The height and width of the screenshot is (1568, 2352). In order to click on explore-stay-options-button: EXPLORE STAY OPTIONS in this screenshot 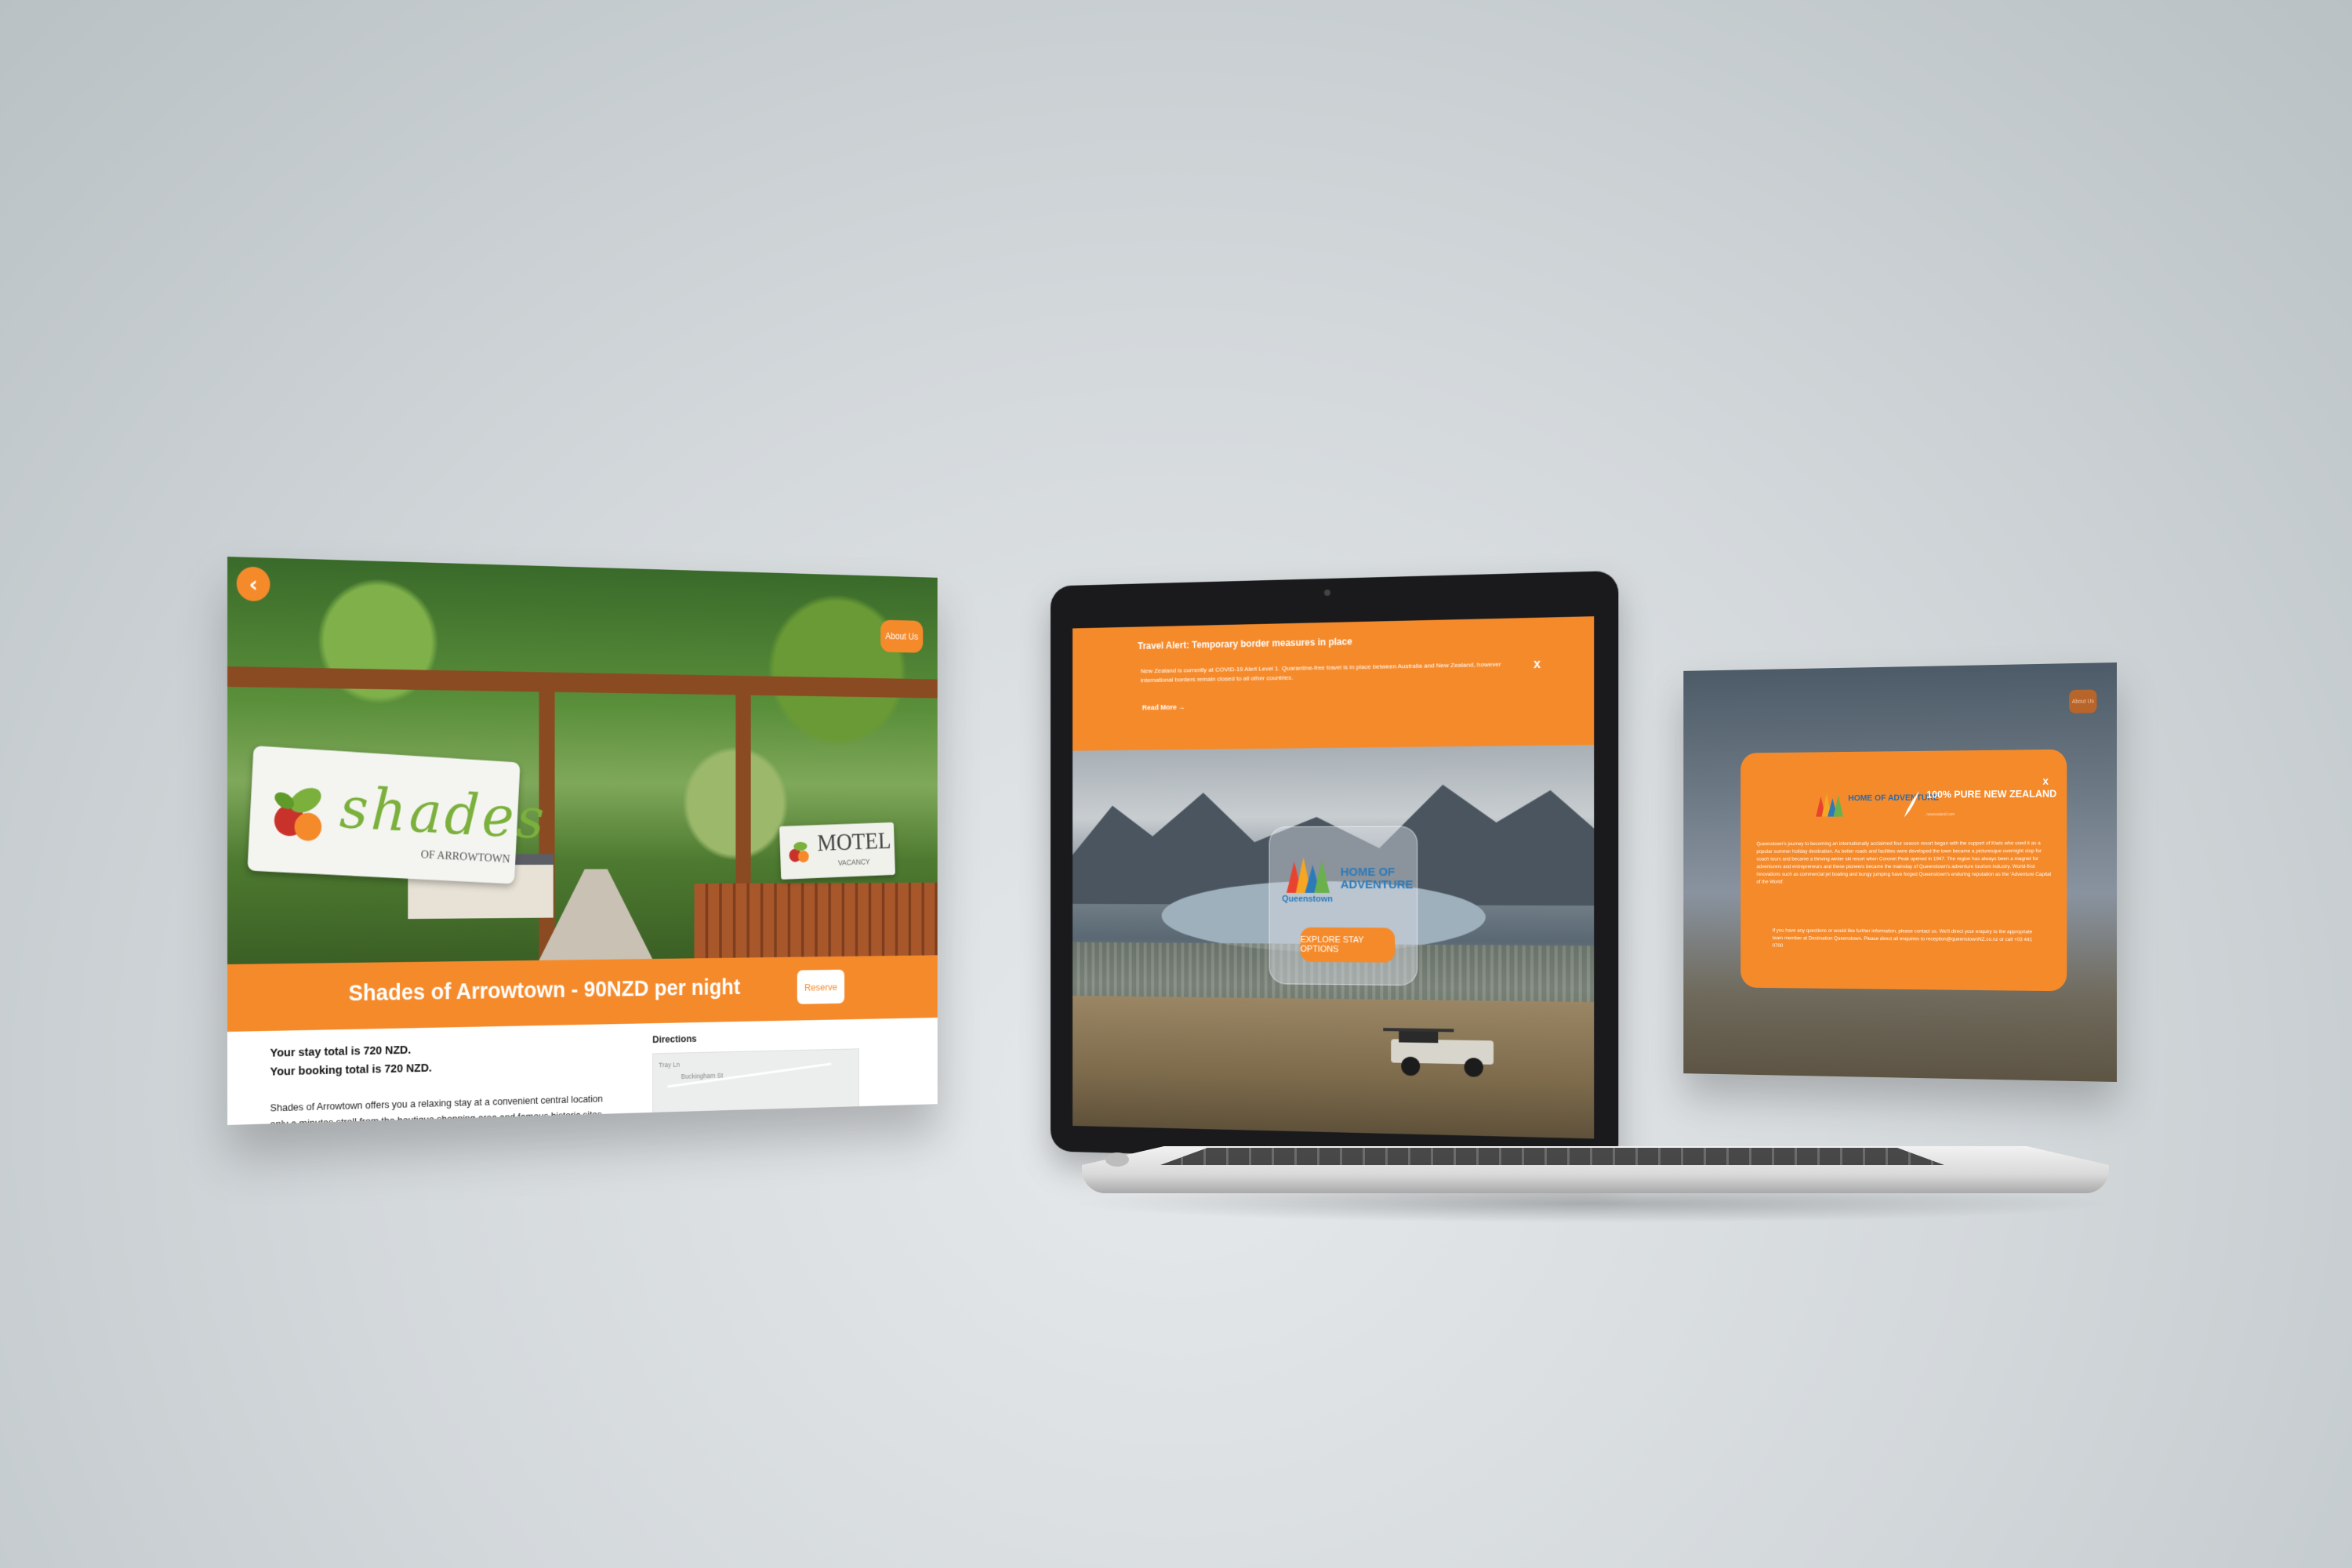, I will do `click(1348, 945)`.